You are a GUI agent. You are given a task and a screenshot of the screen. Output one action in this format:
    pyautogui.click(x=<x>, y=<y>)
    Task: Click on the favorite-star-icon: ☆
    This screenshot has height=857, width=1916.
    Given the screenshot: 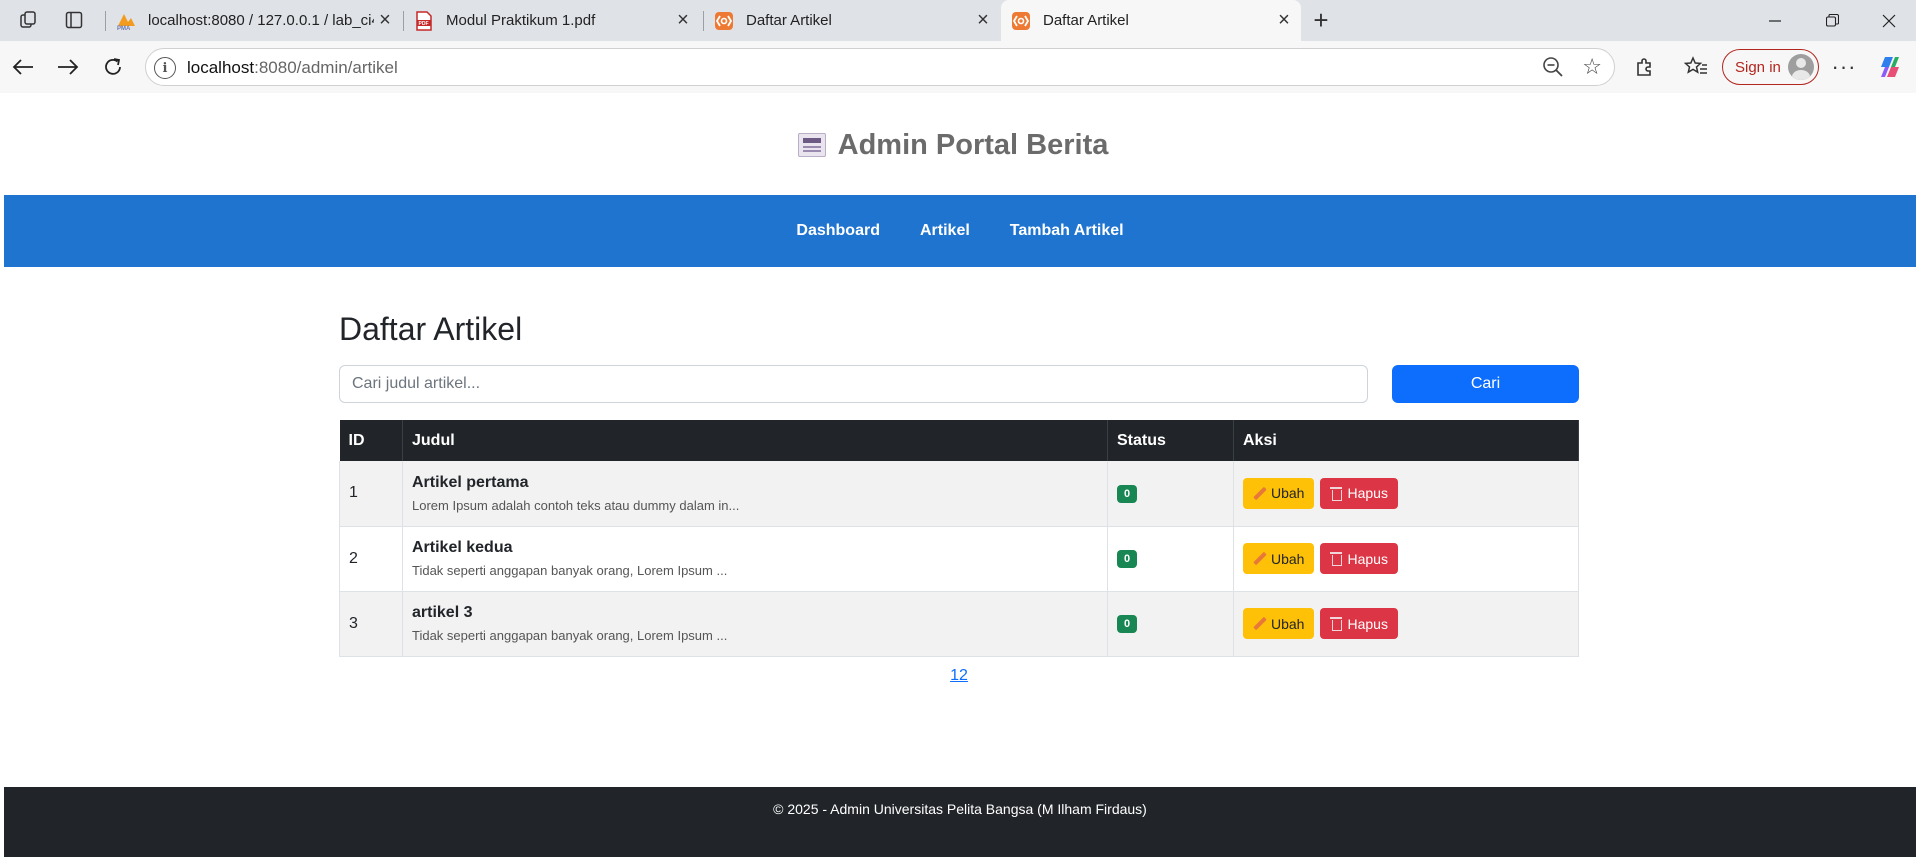 What is the action you would take?
    pyautogui.click(x=1592, y=67)
    